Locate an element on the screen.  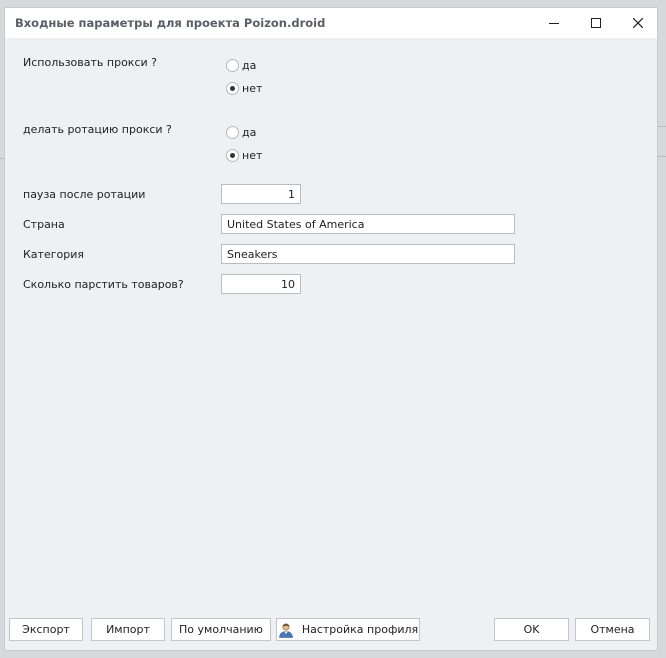
country-label: Страна is located at coordinates (44, 224).